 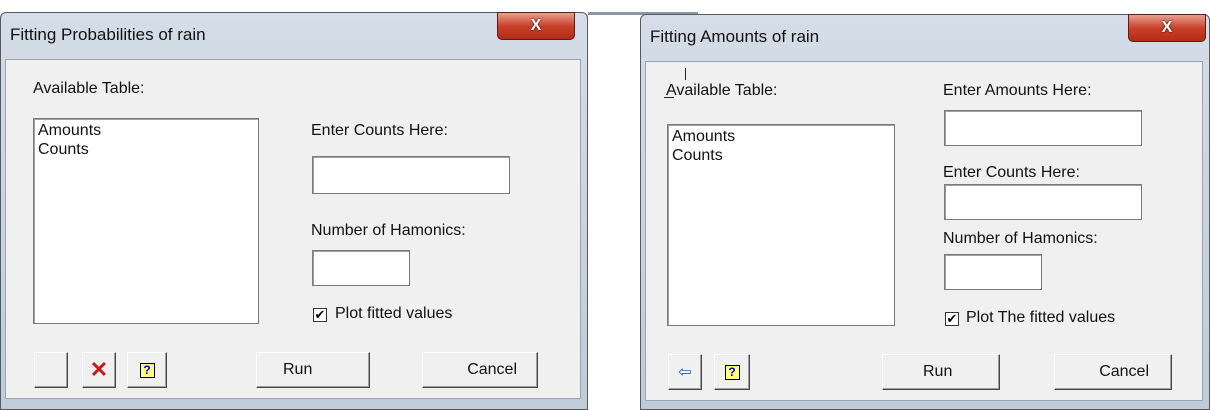 I want to click on amounts-dialog-title: Fitting Amounts of rain, so click(x=735, y=36).